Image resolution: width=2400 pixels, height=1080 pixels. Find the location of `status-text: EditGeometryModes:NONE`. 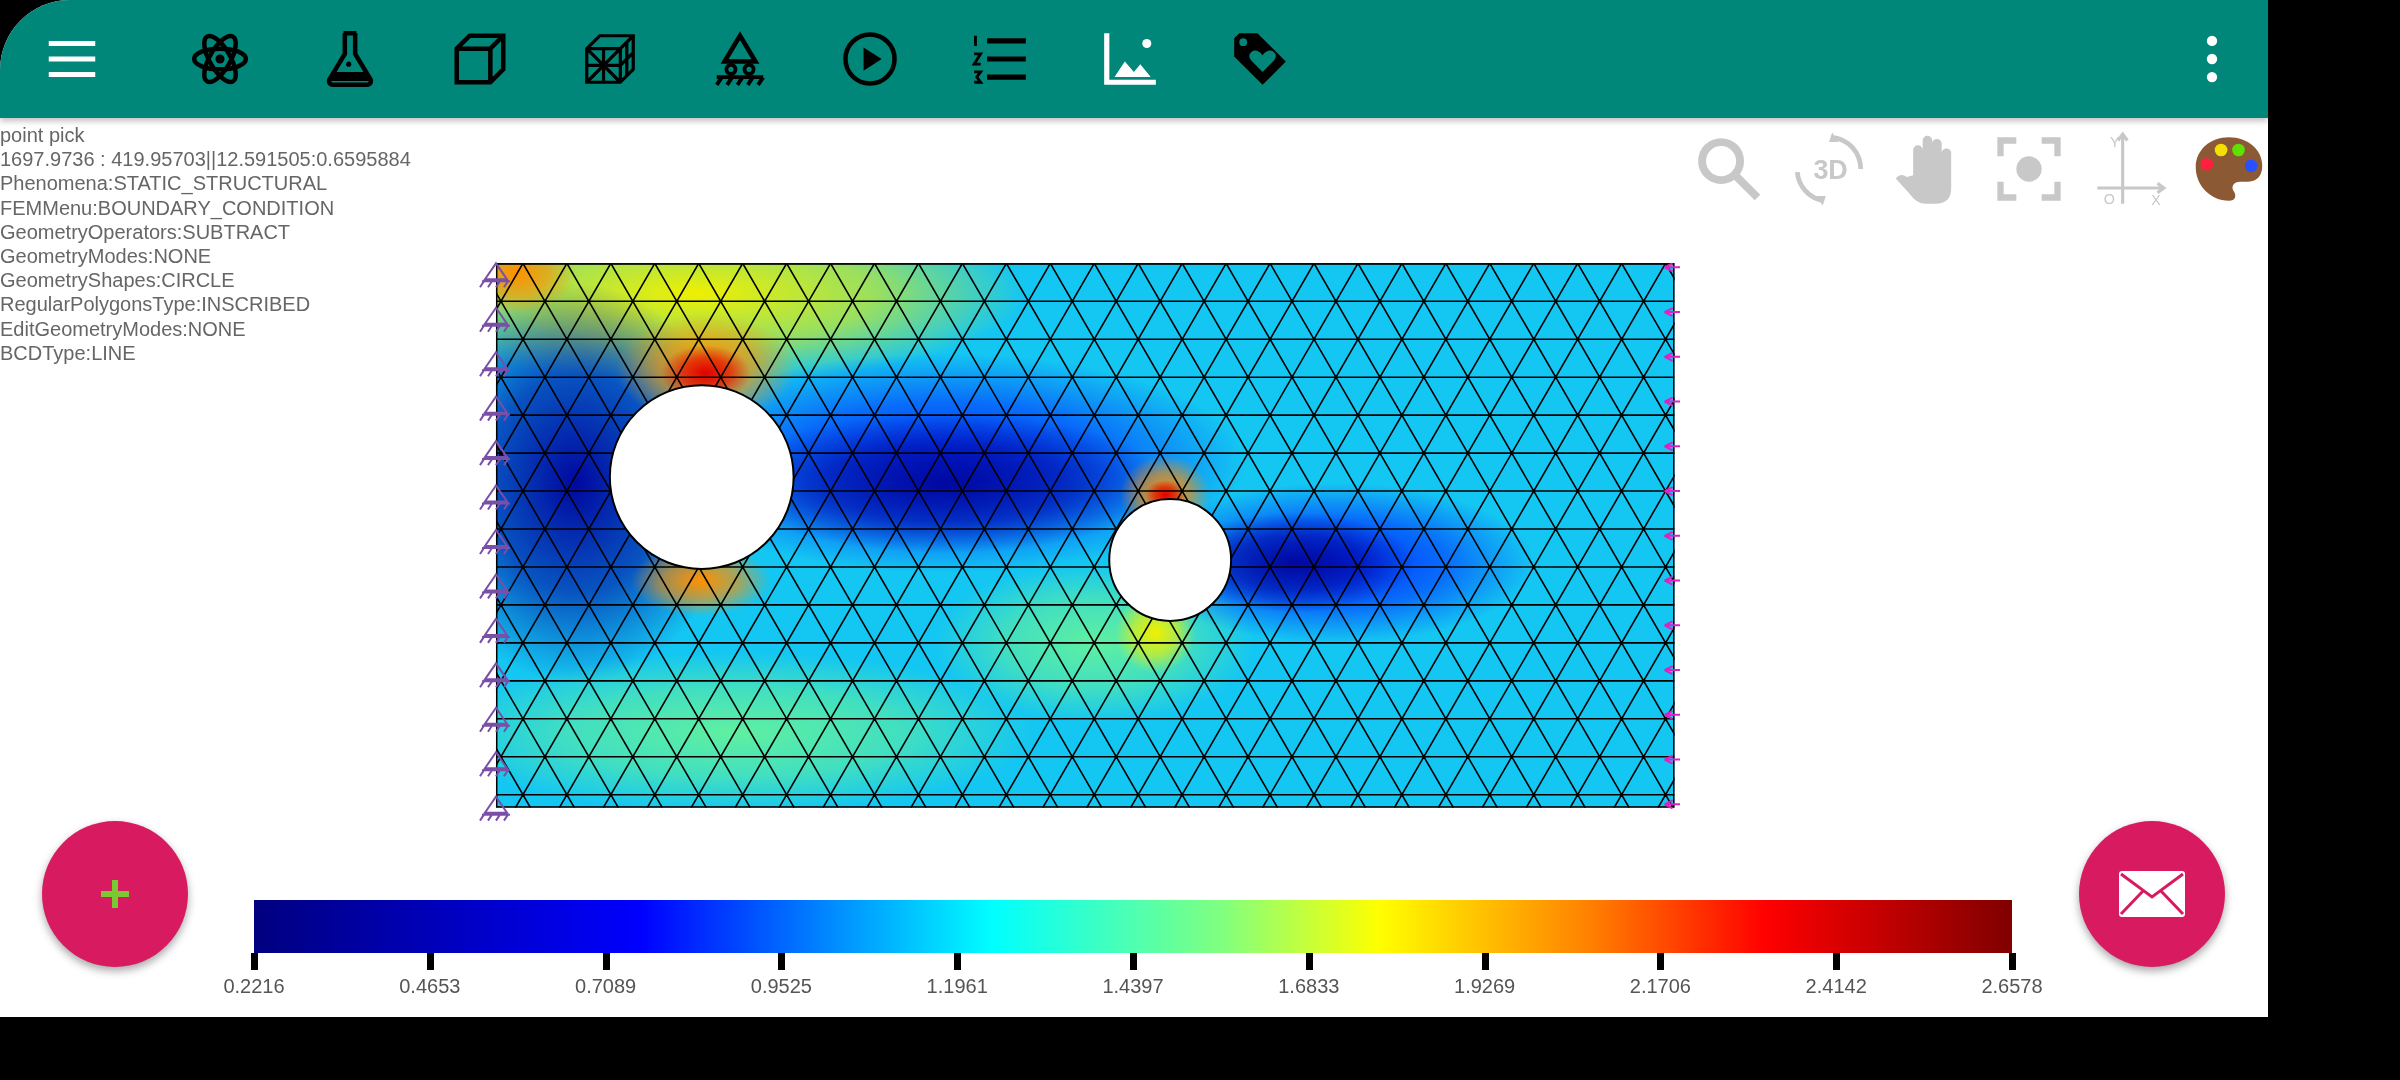

status-text: EditGeometryModes:NONE is located at coordinates (123, 328).